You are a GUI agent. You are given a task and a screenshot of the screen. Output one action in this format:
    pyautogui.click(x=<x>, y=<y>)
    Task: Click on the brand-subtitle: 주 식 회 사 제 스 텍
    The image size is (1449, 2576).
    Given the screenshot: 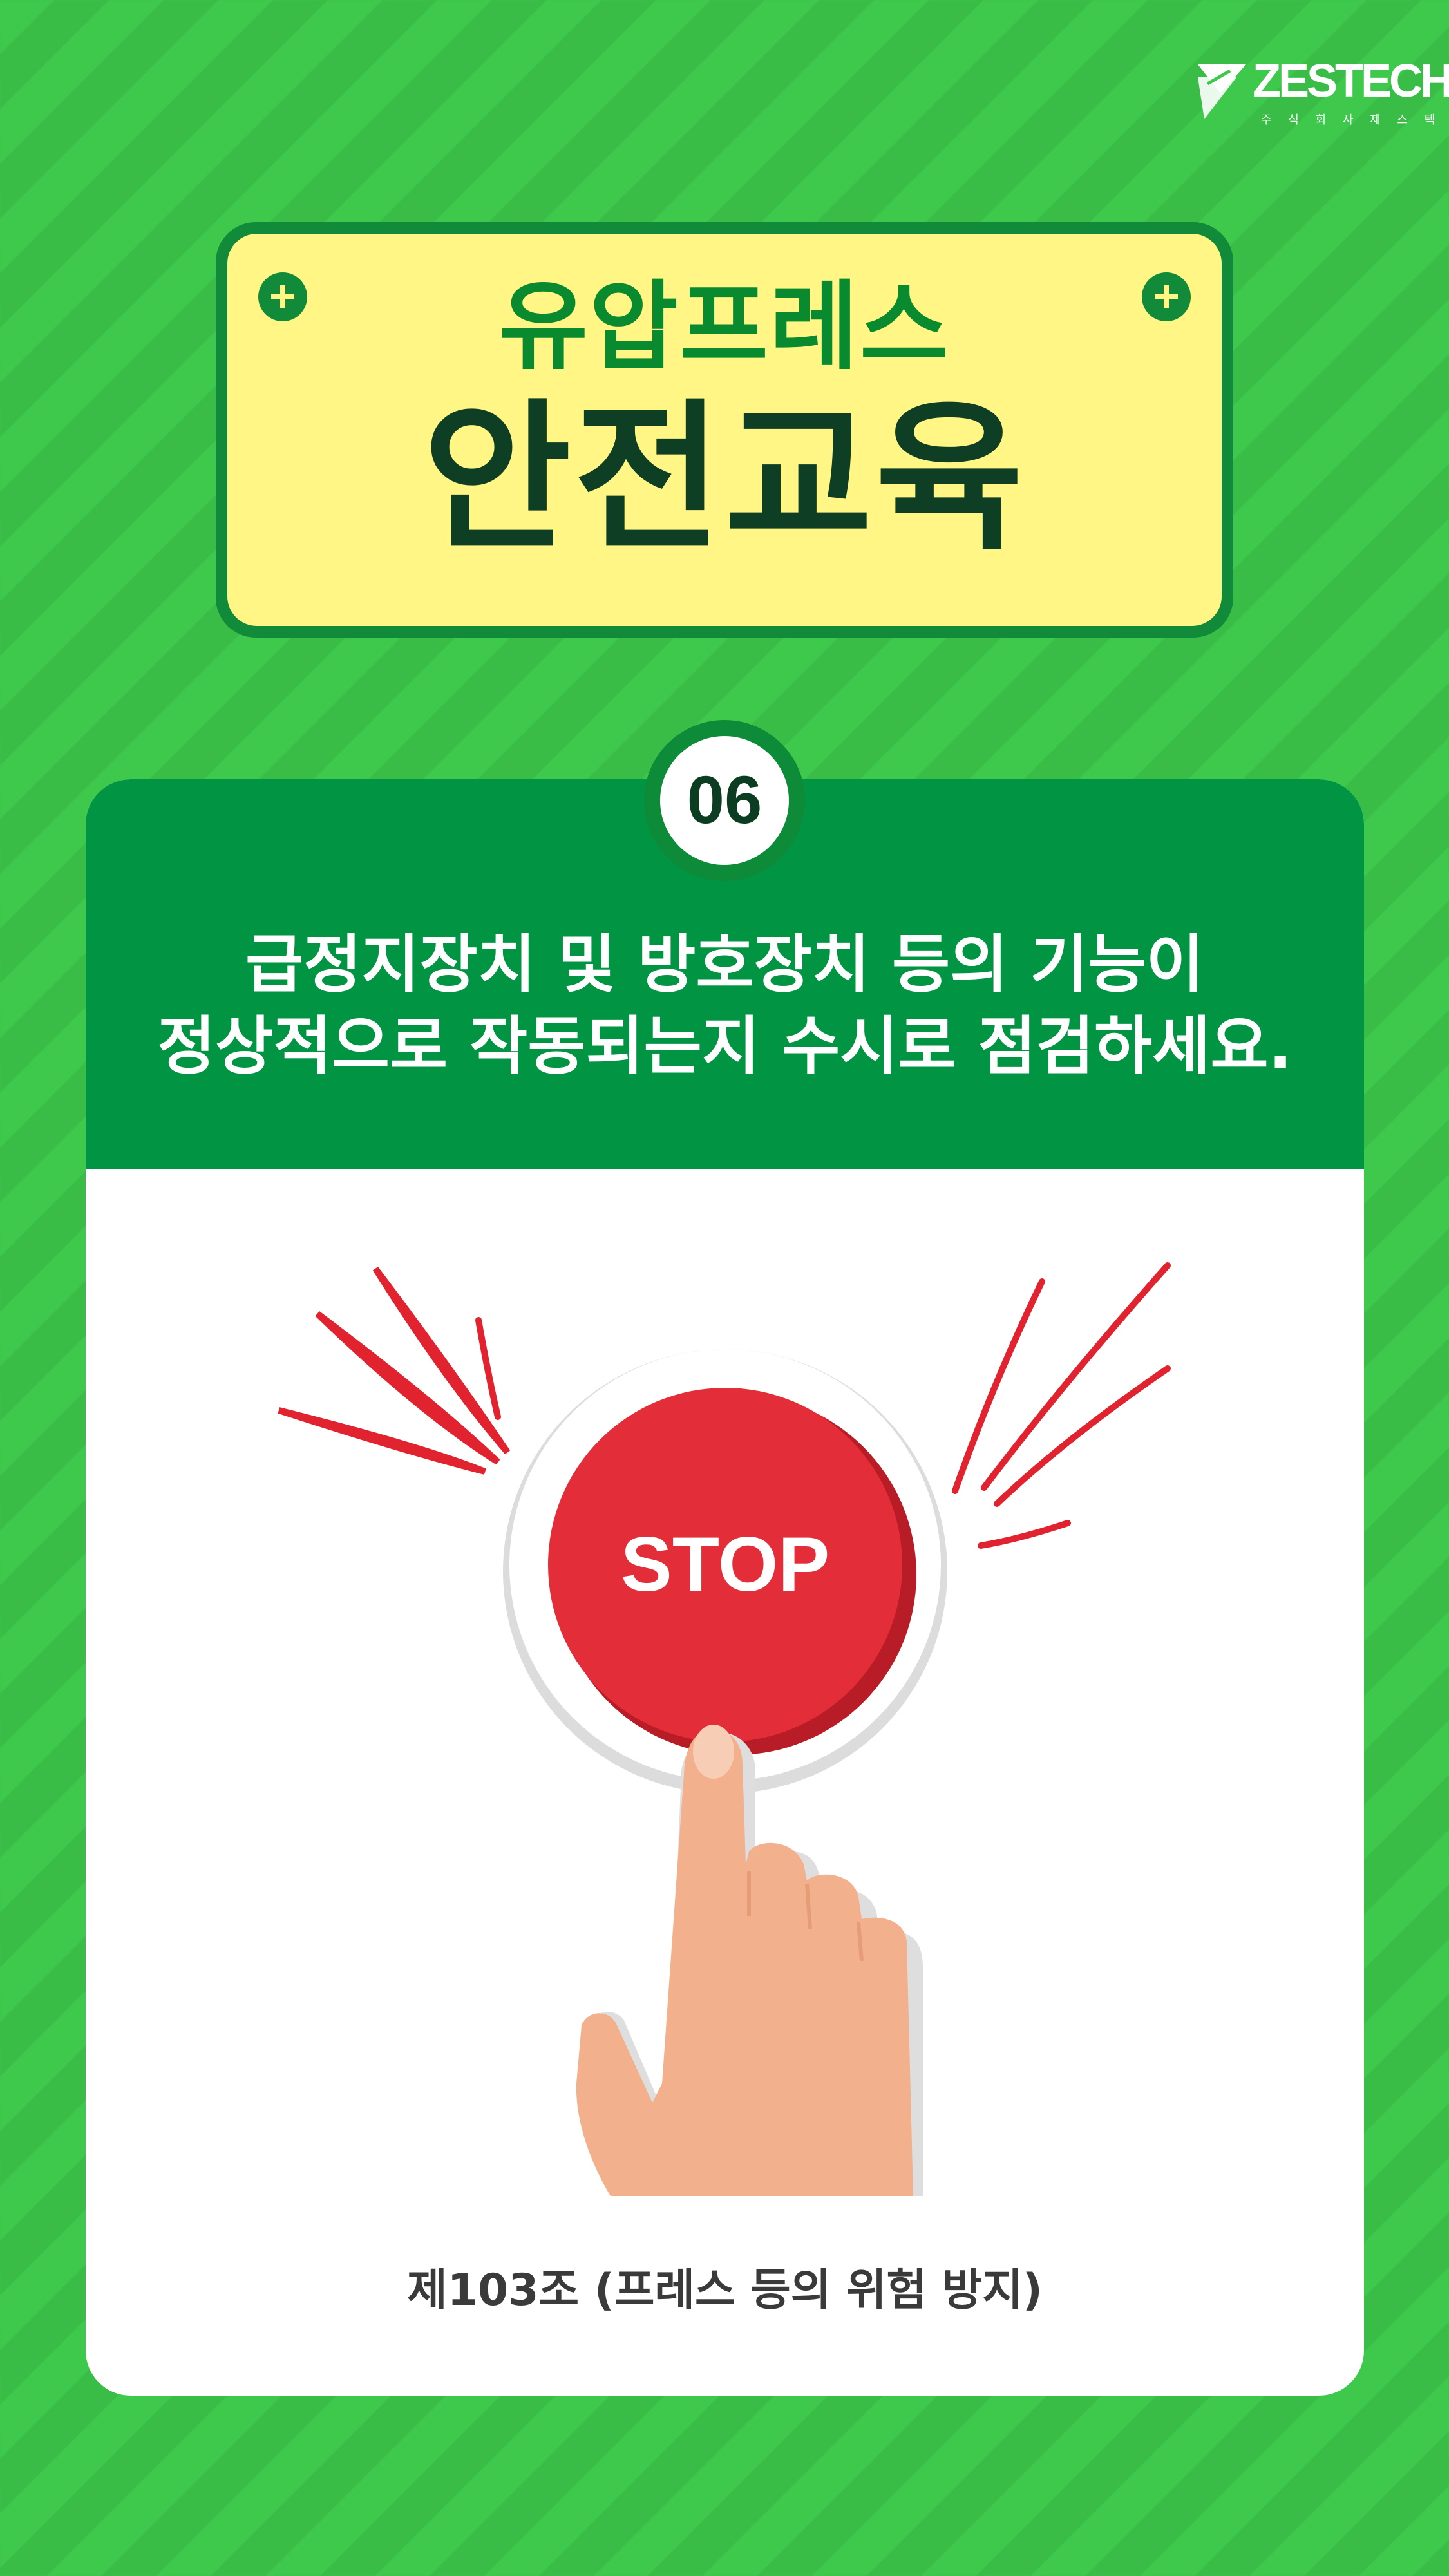 What is the action you would take?
    pyautogui.click(x=1351, y=120)
    